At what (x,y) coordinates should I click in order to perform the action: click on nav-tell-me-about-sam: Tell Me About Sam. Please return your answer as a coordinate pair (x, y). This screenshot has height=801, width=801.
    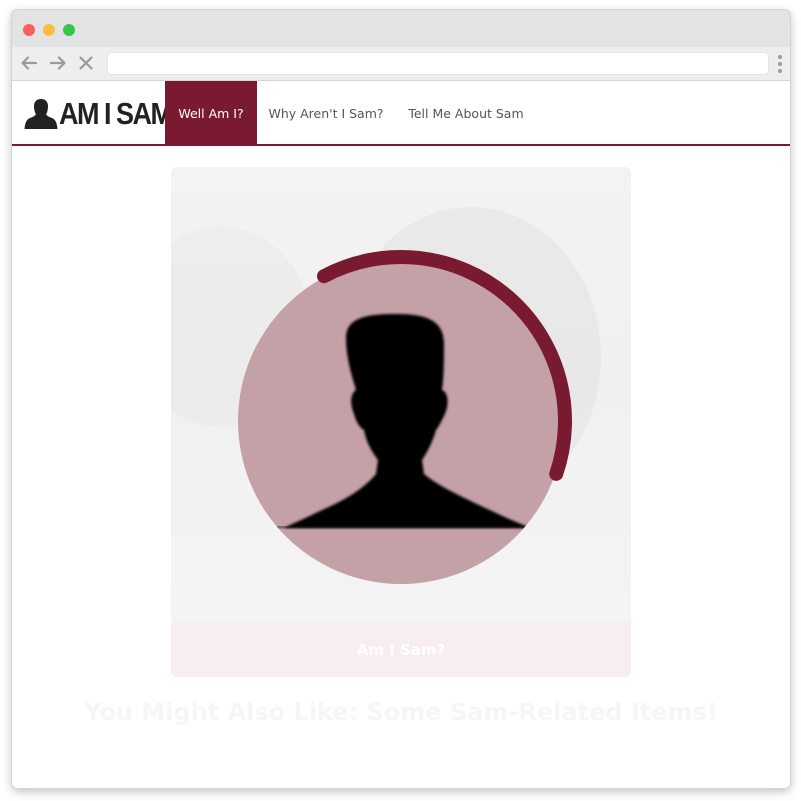
    Looking at the image, I should click on (466, 113).